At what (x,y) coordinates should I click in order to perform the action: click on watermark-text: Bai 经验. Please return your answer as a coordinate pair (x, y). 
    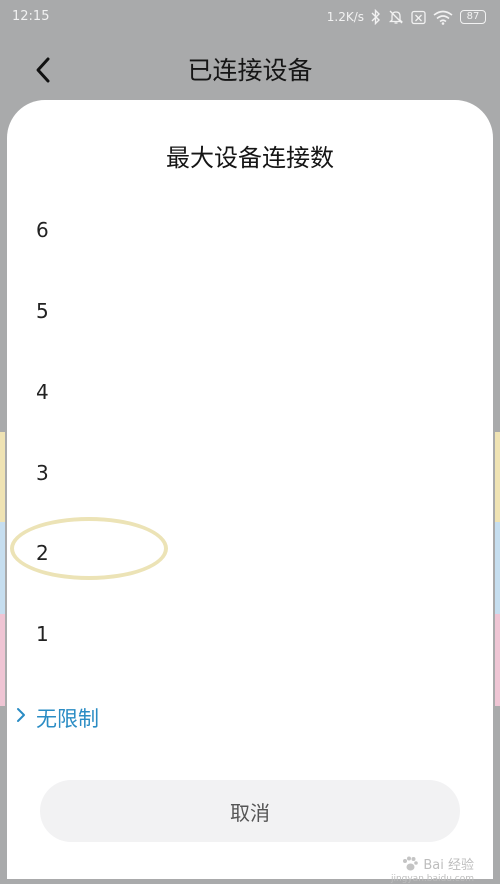
    Looking at the image, I should click on (448, 865).